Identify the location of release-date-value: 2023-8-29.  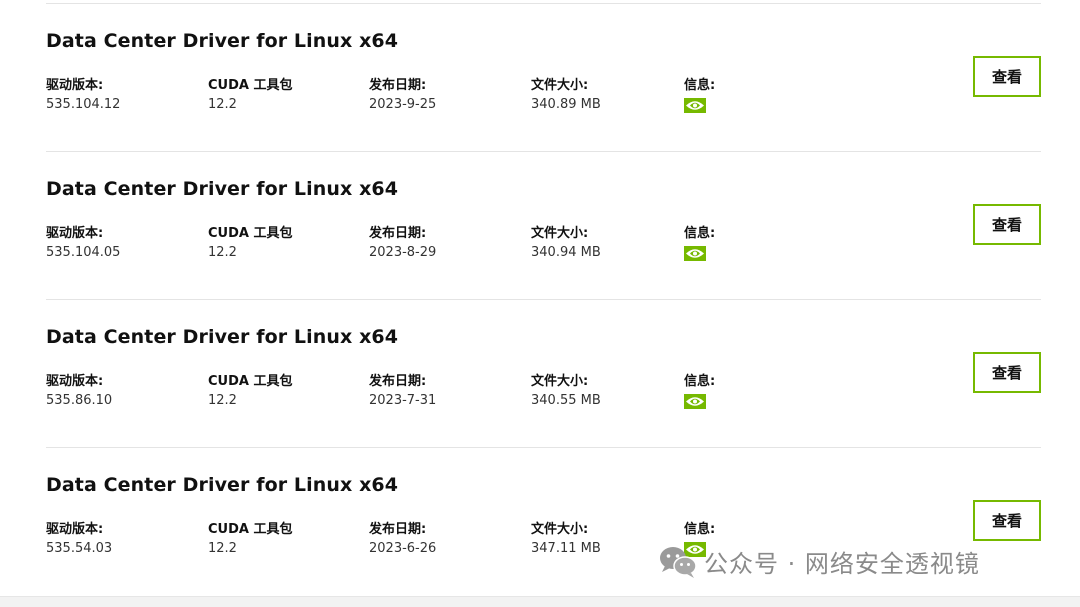
(403, 252).